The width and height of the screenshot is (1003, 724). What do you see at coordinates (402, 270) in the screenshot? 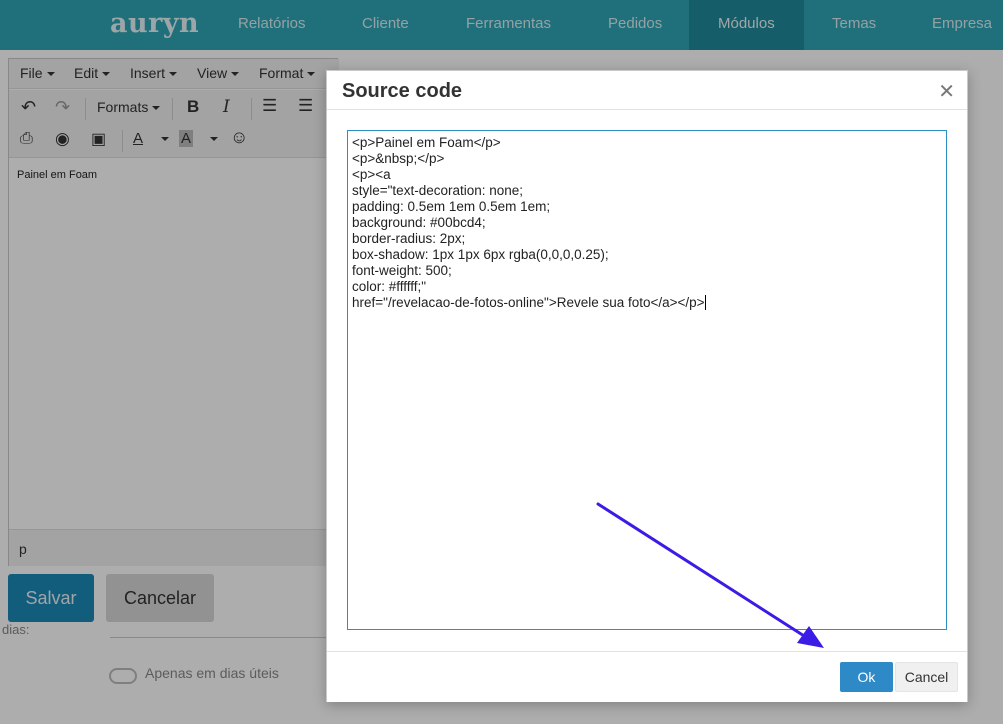
I see `code-line: font-weight: 500;` at bounding box center [402, 270].